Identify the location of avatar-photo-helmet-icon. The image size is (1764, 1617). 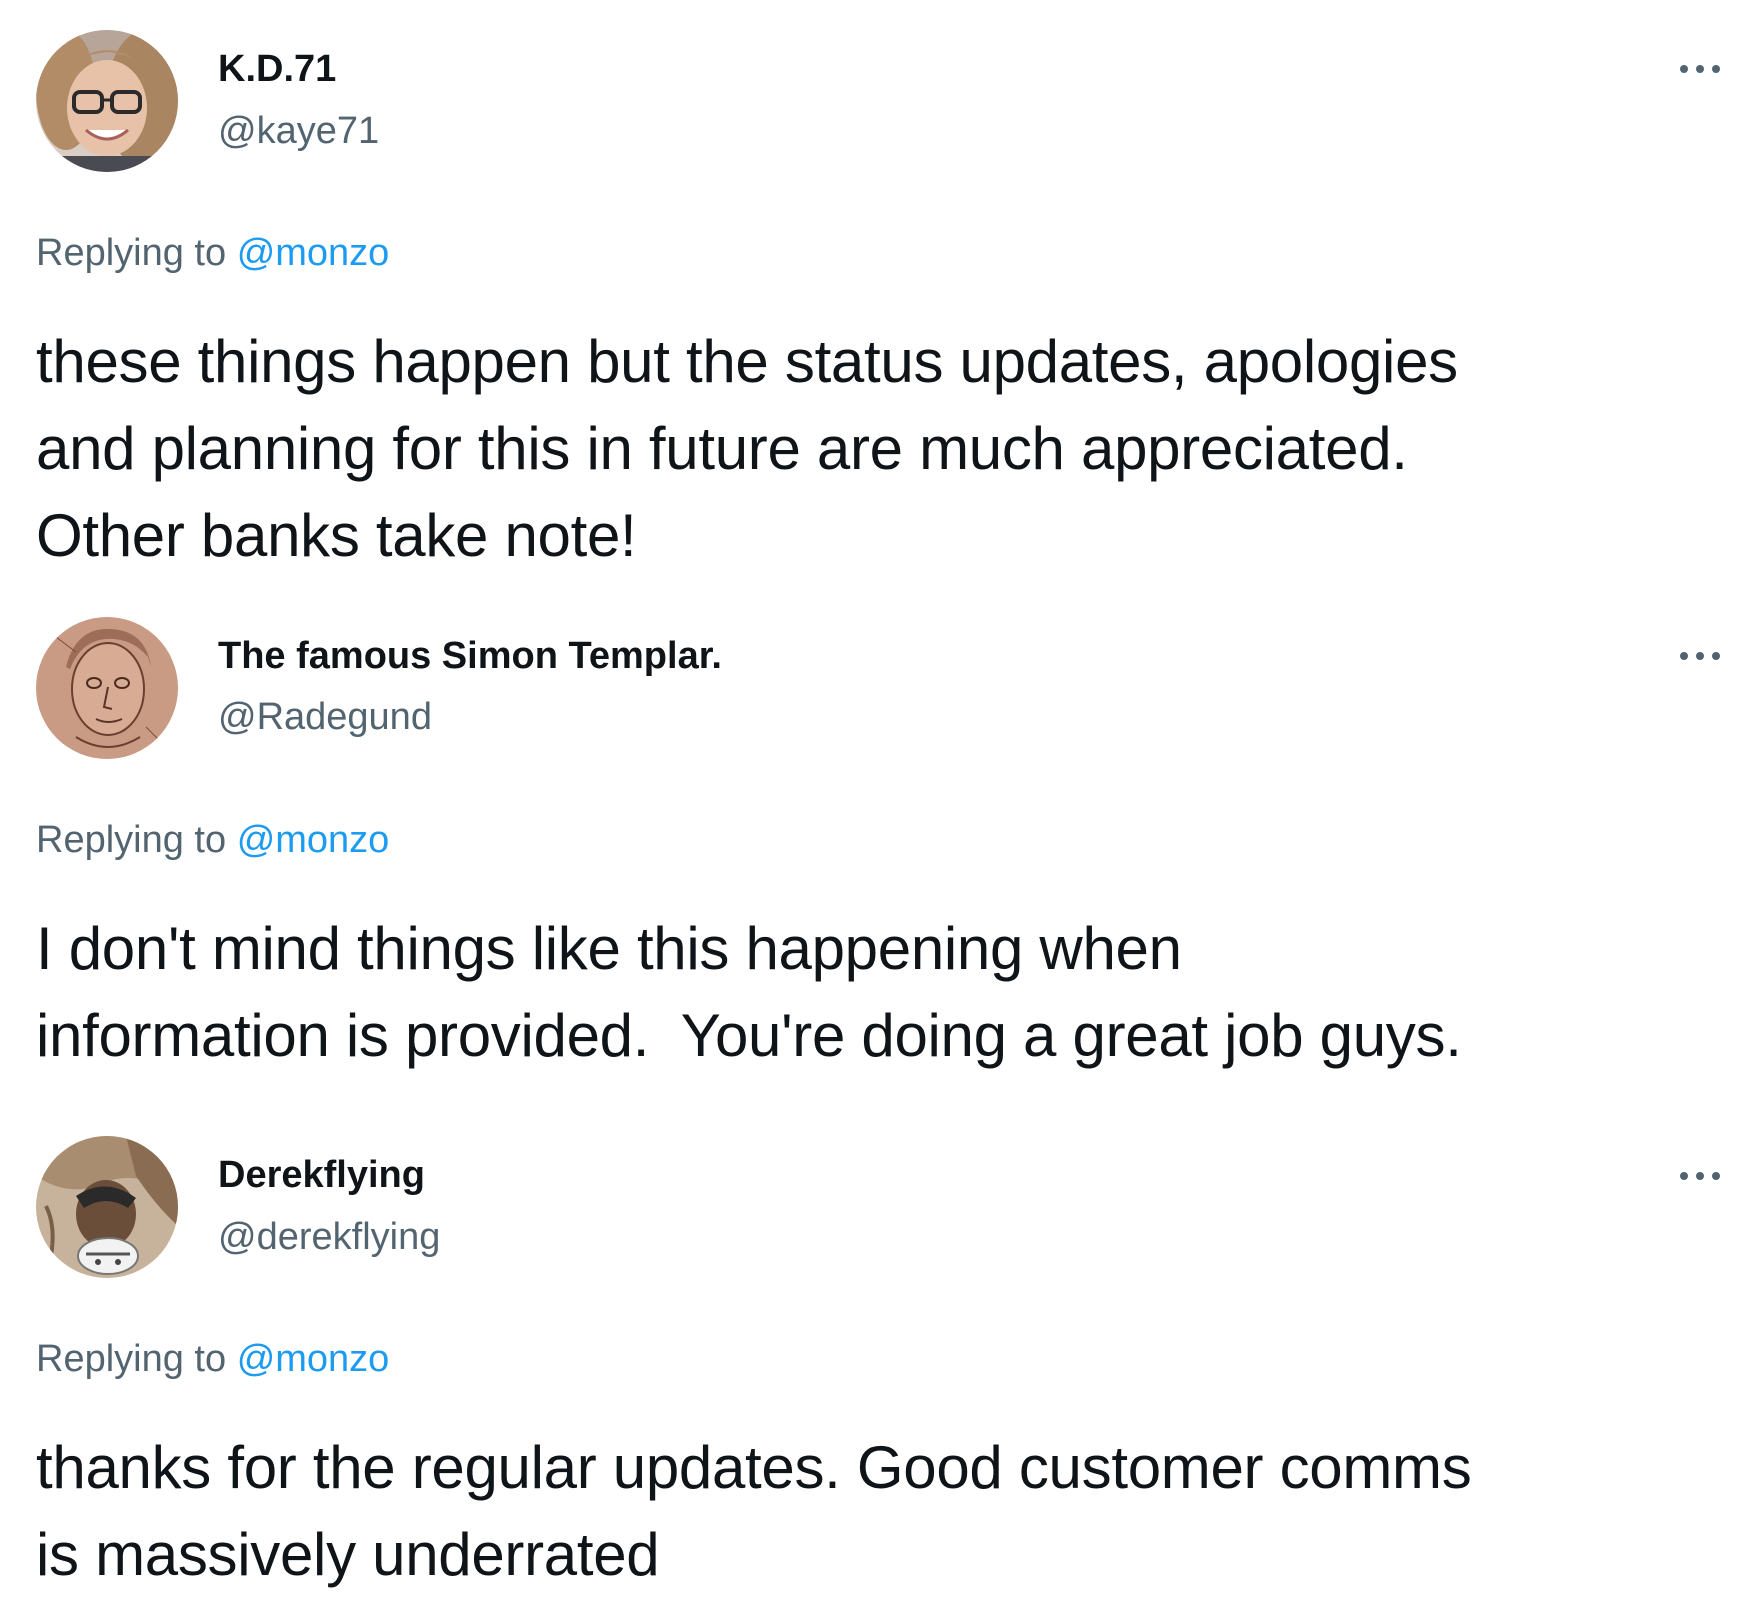
(107, 1207).